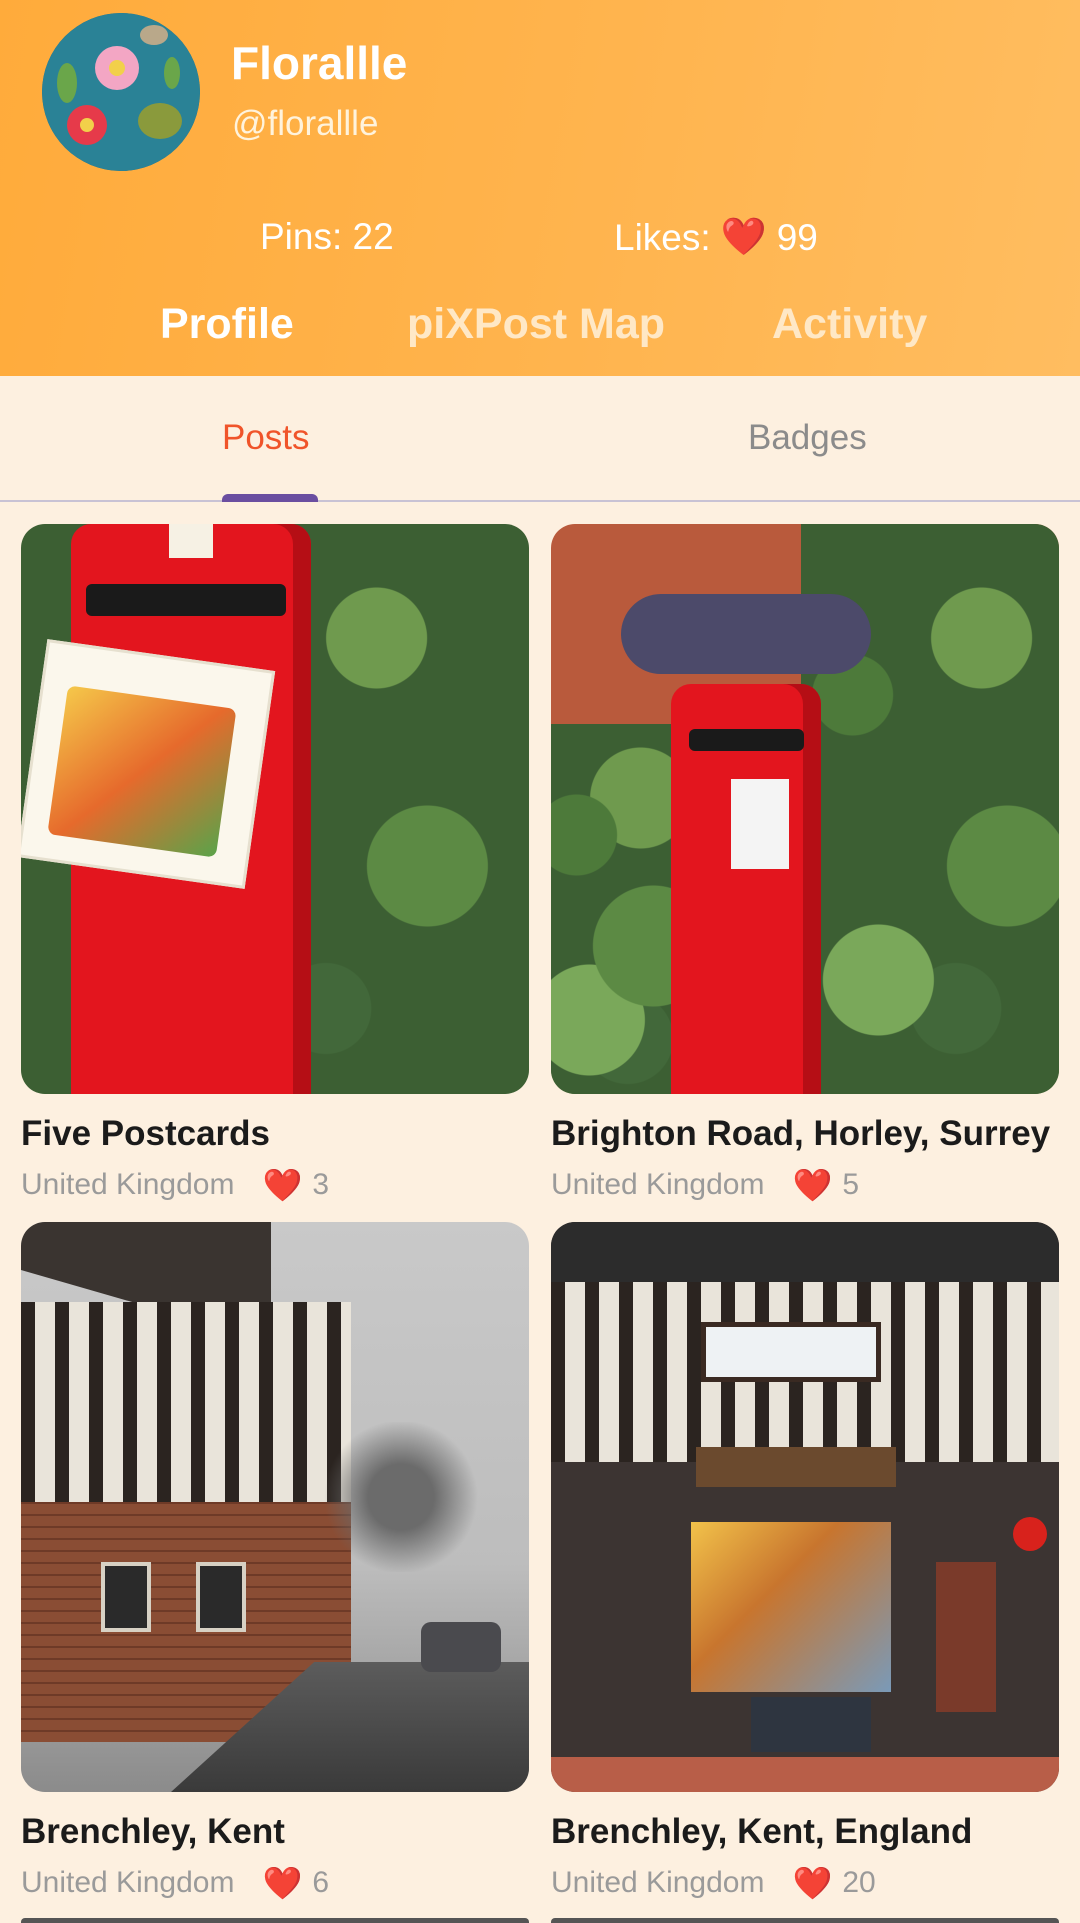 The height and width of the screenshot is (1923, 1080). I want to click on nav-pixpost-map: piXPost Map, so click(536, 324).